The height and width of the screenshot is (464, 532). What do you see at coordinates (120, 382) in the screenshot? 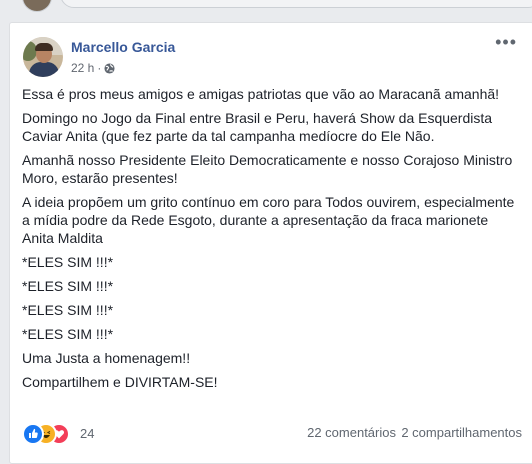
I see `post-paragraph: Compartilhem e DIVIRTAM-SE!` at bounding box center [120, 382].